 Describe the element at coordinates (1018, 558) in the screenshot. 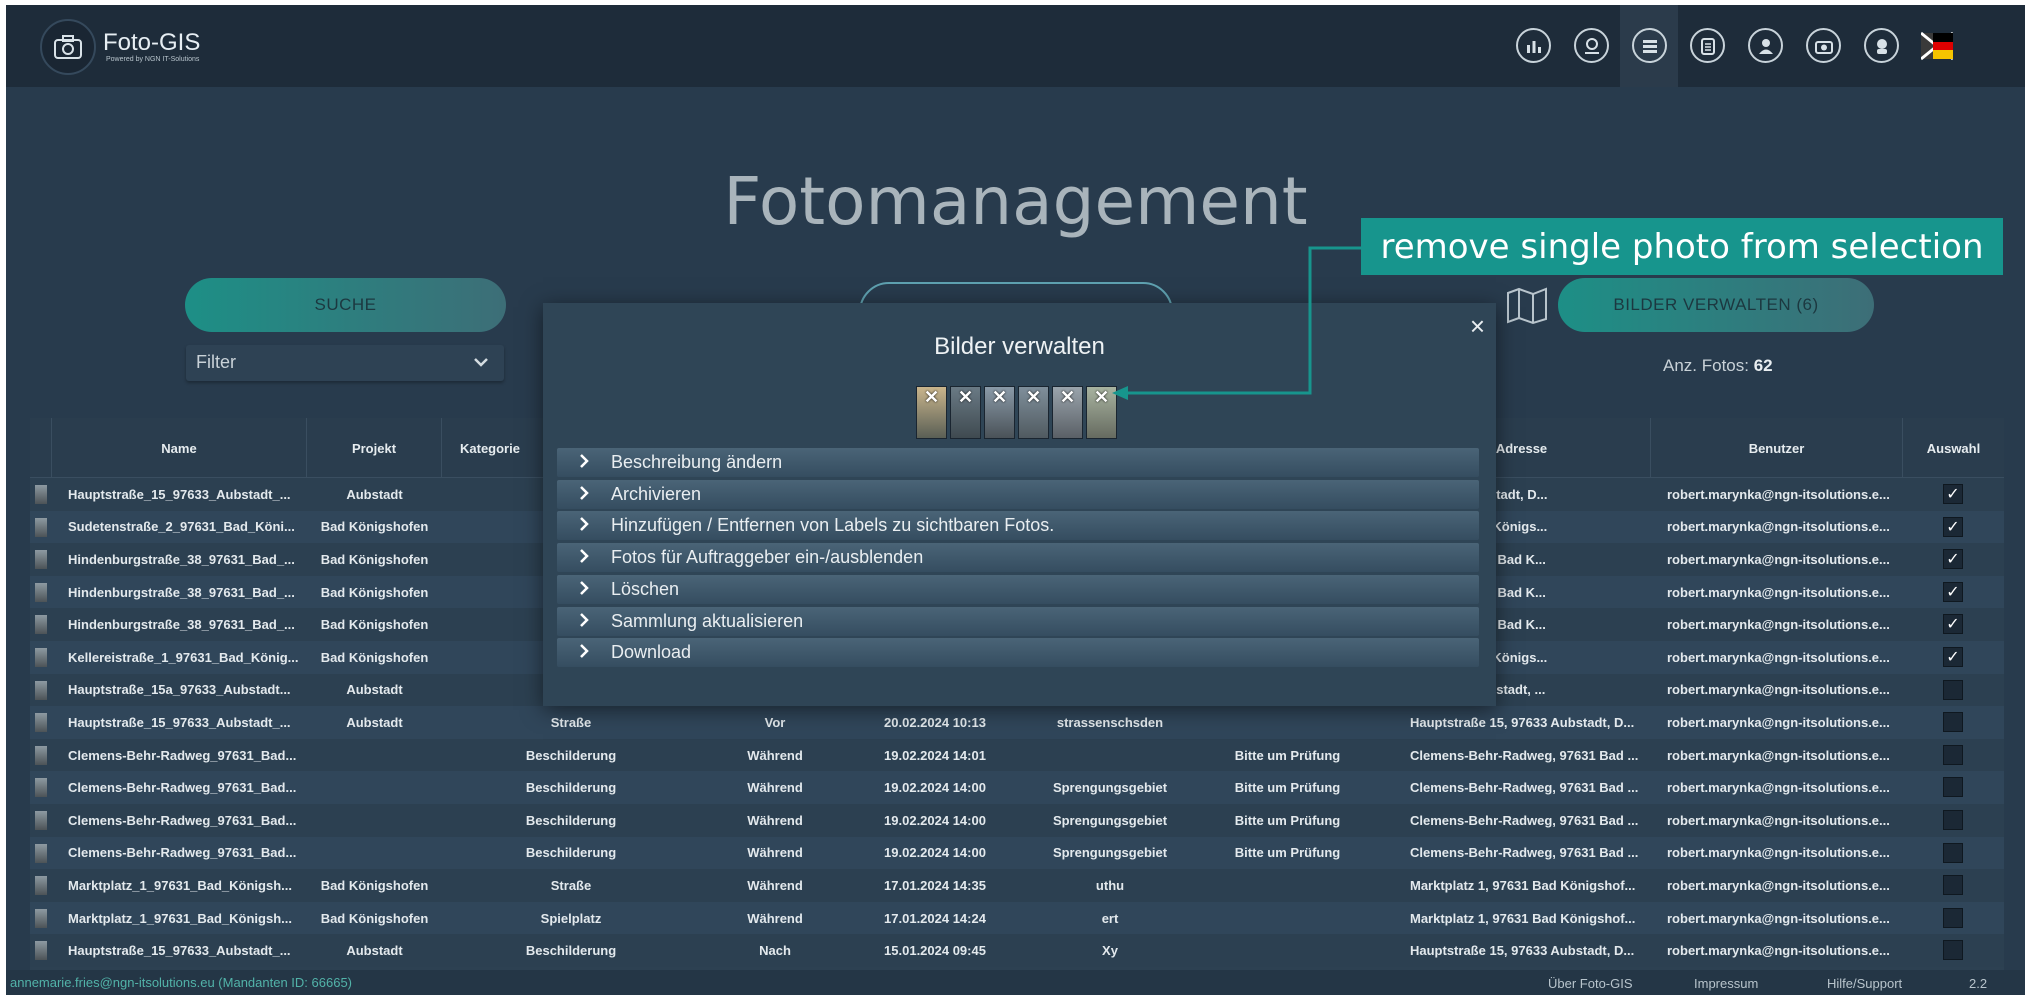

I see `modal-action-item: Fotos für Auftraggeber ein-/ausblenden` at that location.